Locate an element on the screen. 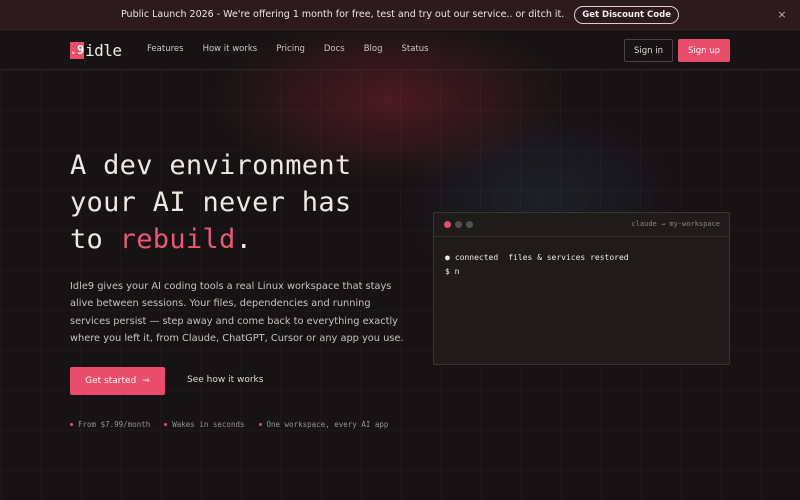 Image resolution: width=800 pixels, height=500 pixels. feature-item: Wakes in seconds is located at coordinates (204, 424).